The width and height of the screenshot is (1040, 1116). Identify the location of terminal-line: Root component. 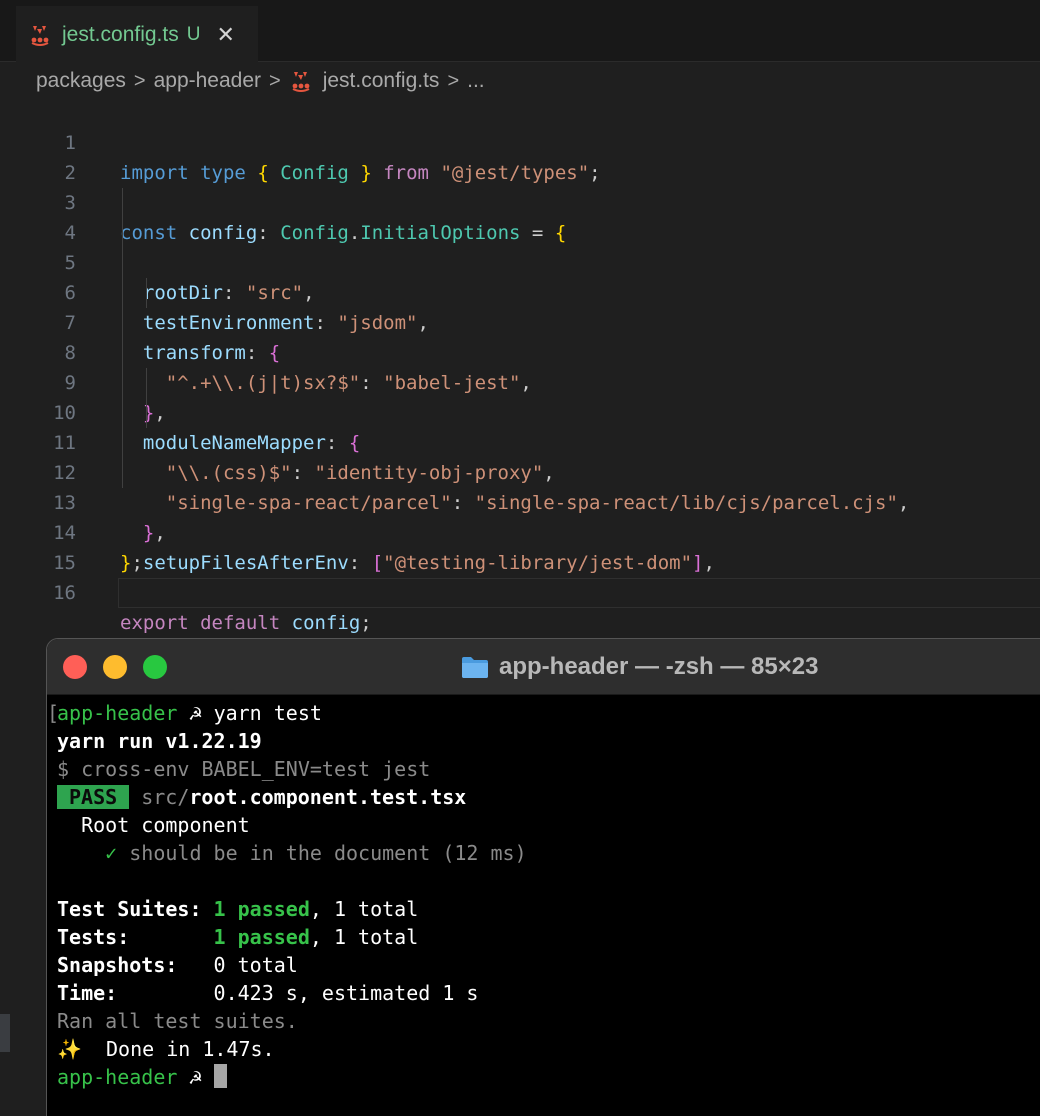
(165, 825).